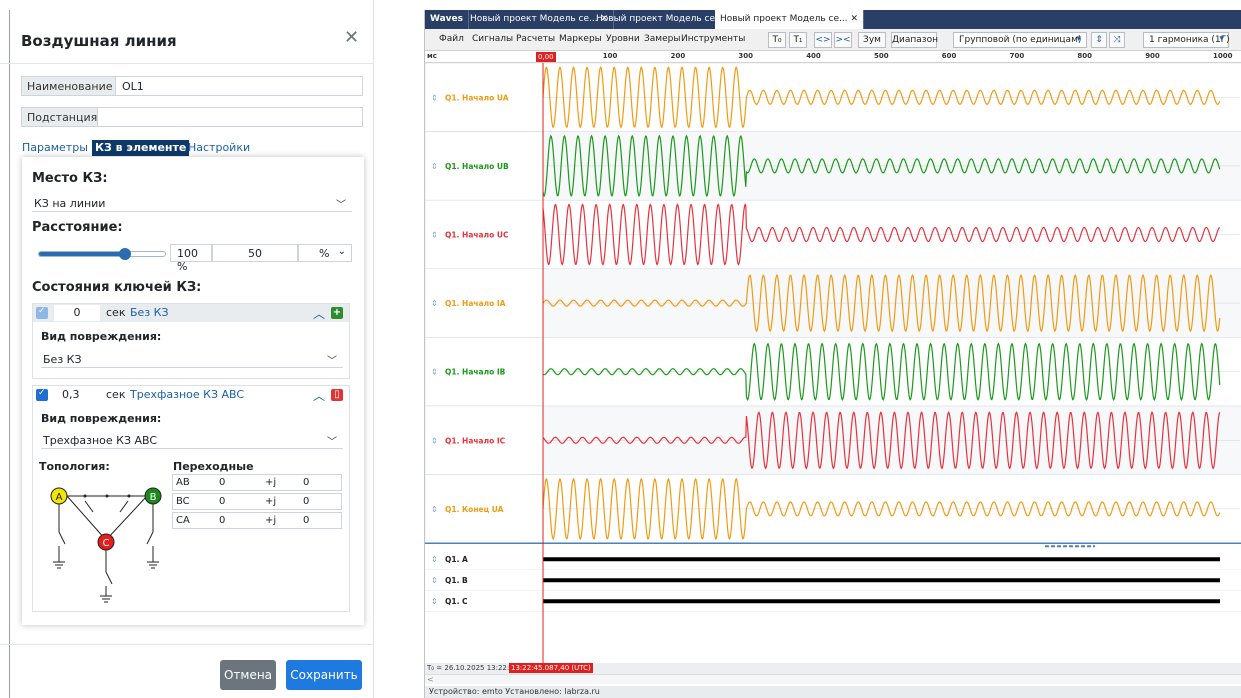 The height and width of the screenshot is (698, 1241). Describe the element at coordinates (257, 482) in the screenshot. I see `resistance-row-ab: AB 0 +j 0` at that location.